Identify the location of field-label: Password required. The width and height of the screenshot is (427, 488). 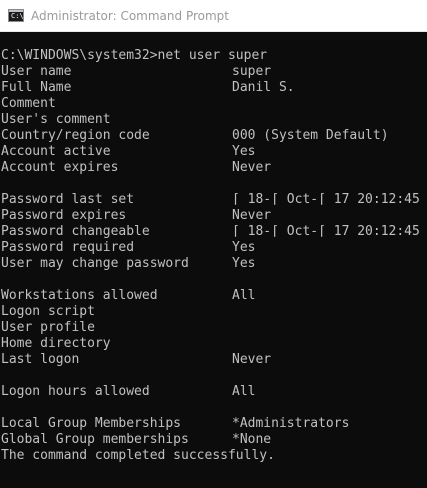
(68, 247).